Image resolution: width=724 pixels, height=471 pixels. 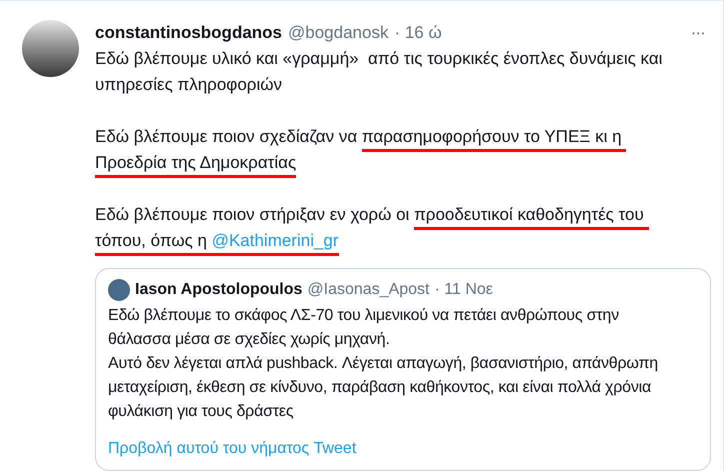 I want to click on tweet-time: · 16 ώ, so click(x=418, y=33).